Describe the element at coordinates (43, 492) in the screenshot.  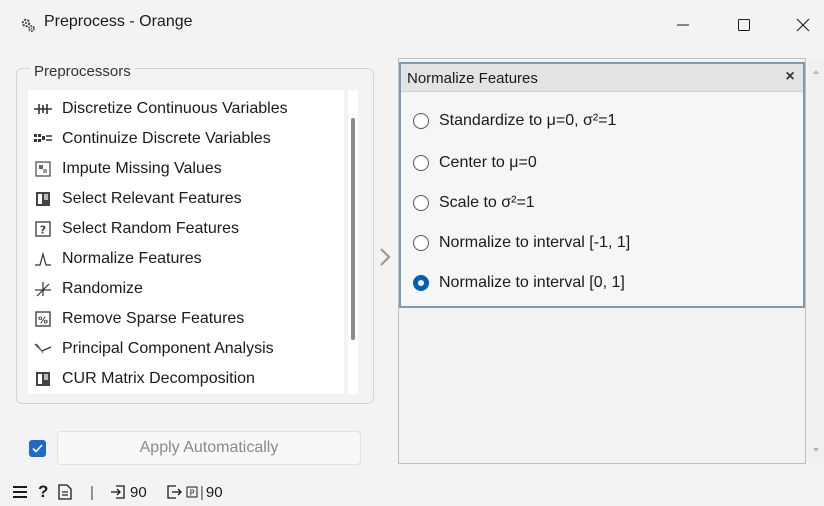
I see `help-icon: ?` at that location.